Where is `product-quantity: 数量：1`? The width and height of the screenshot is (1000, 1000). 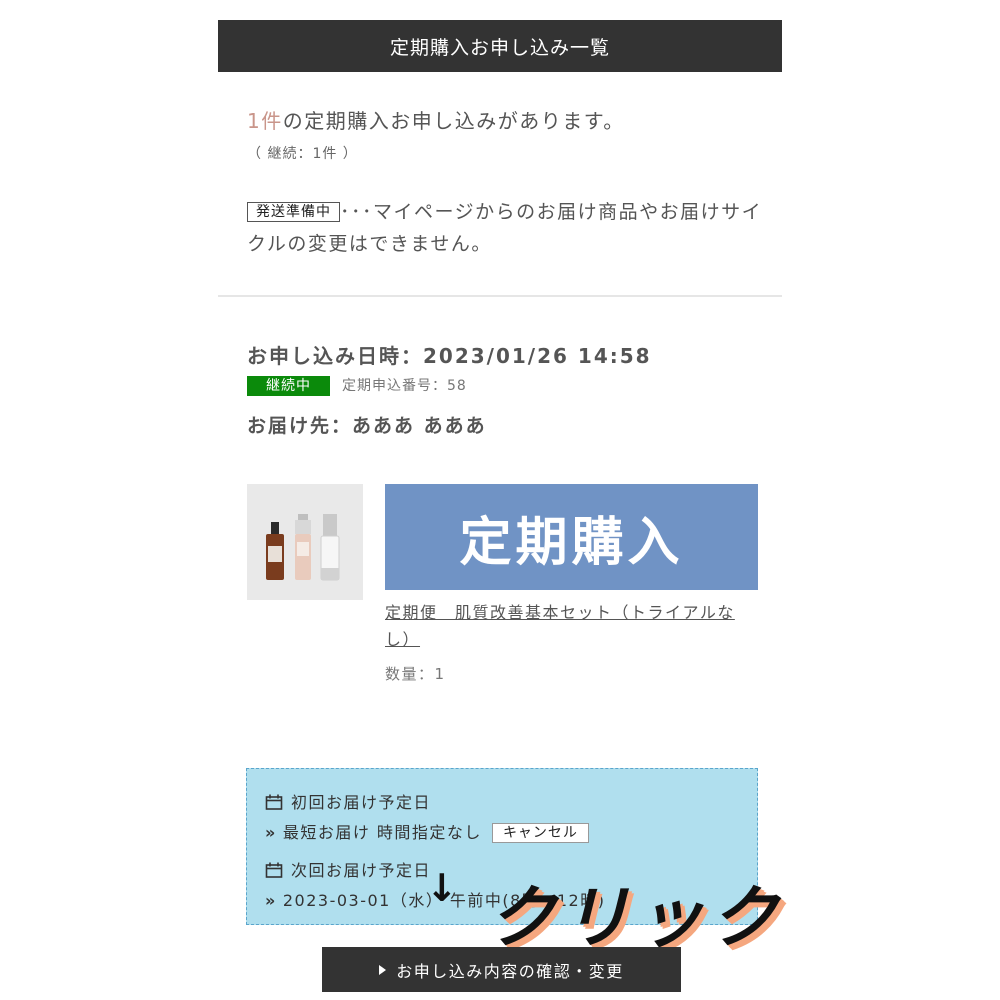 product-quantity: 数量：1 is located at coordinates (415, 674).